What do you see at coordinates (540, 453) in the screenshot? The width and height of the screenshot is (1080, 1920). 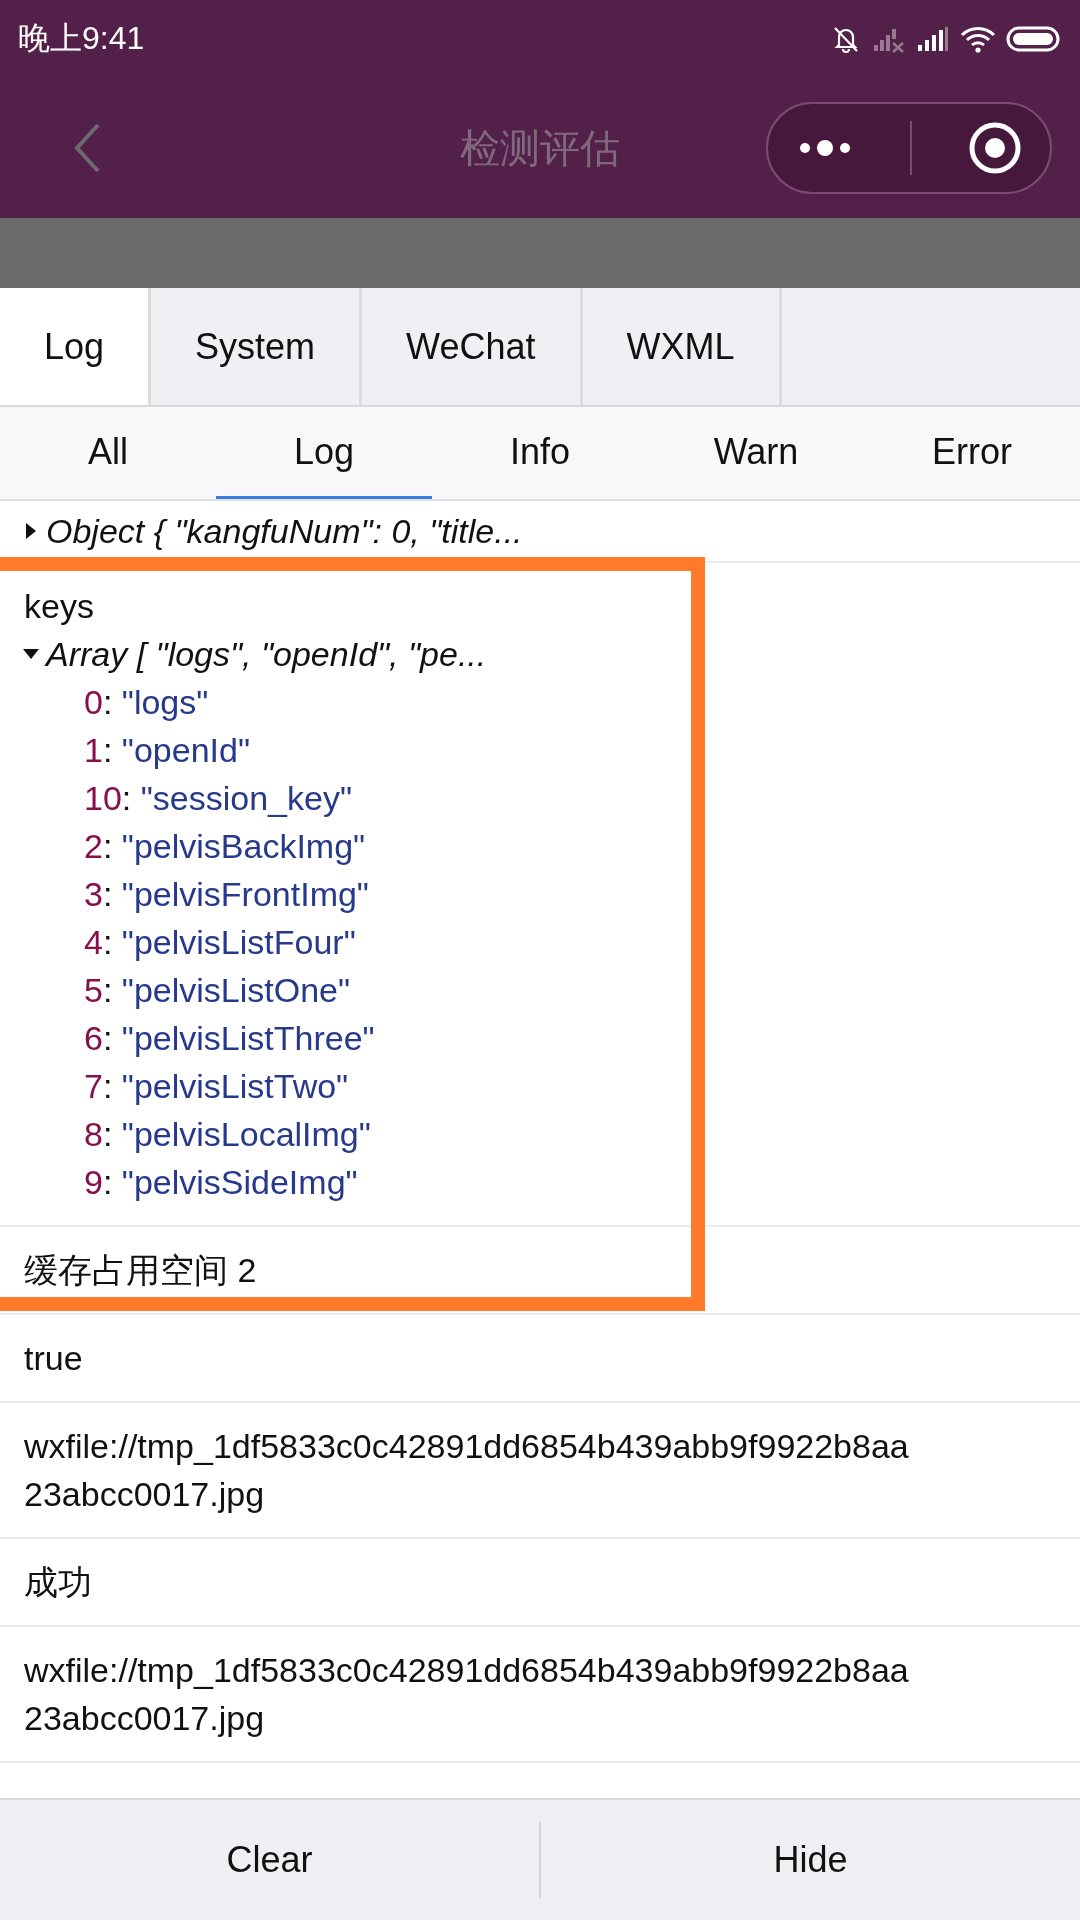 I see `filter-tab: Info` at bounding box center [540, 453].